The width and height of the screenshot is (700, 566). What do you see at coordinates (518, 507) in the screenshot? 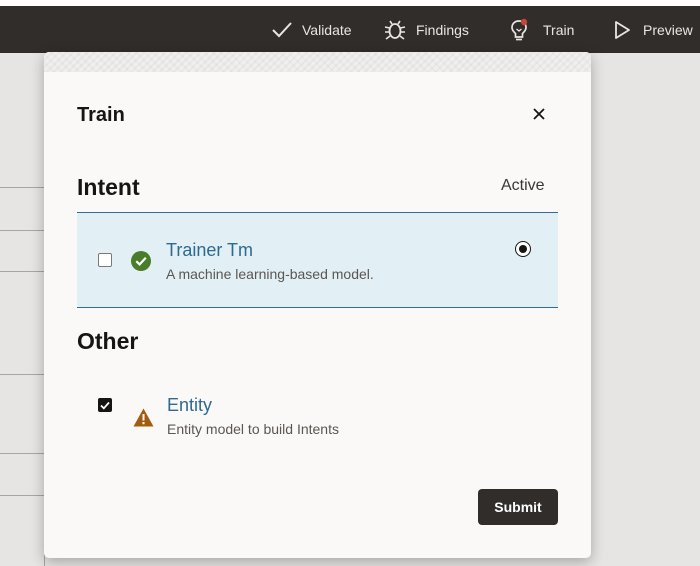
I see `submit-button: Submit` at bounding box center [518, 507].